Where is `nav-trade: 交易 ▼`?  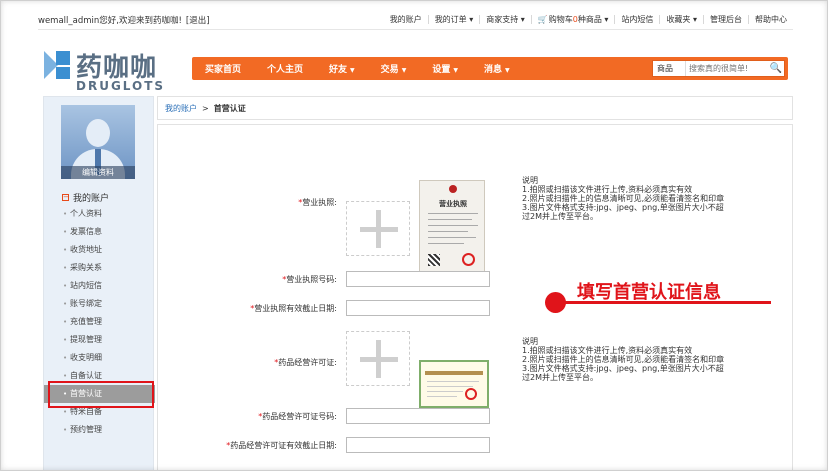
nav-trade: 交易 ▼ is located at coordinates (394, 68).